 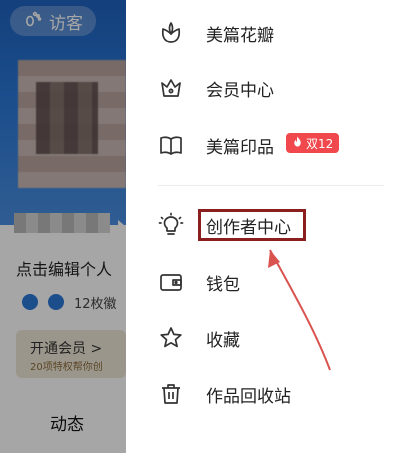 What do you see at coordinates (171, 33) in the screenshot?
I see `petal-icon` at bounding box center [171, 33].